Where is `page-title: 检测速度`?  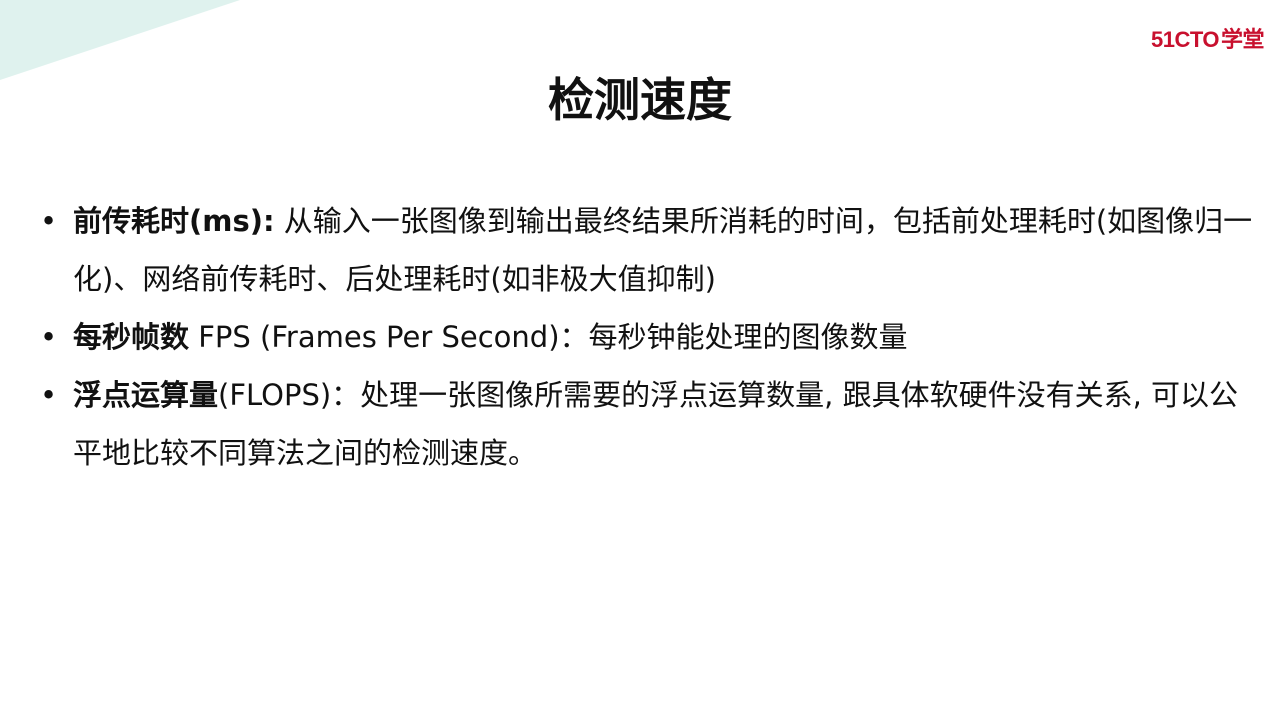
page-title: 检测速度 is located at coordinates (640, 100).